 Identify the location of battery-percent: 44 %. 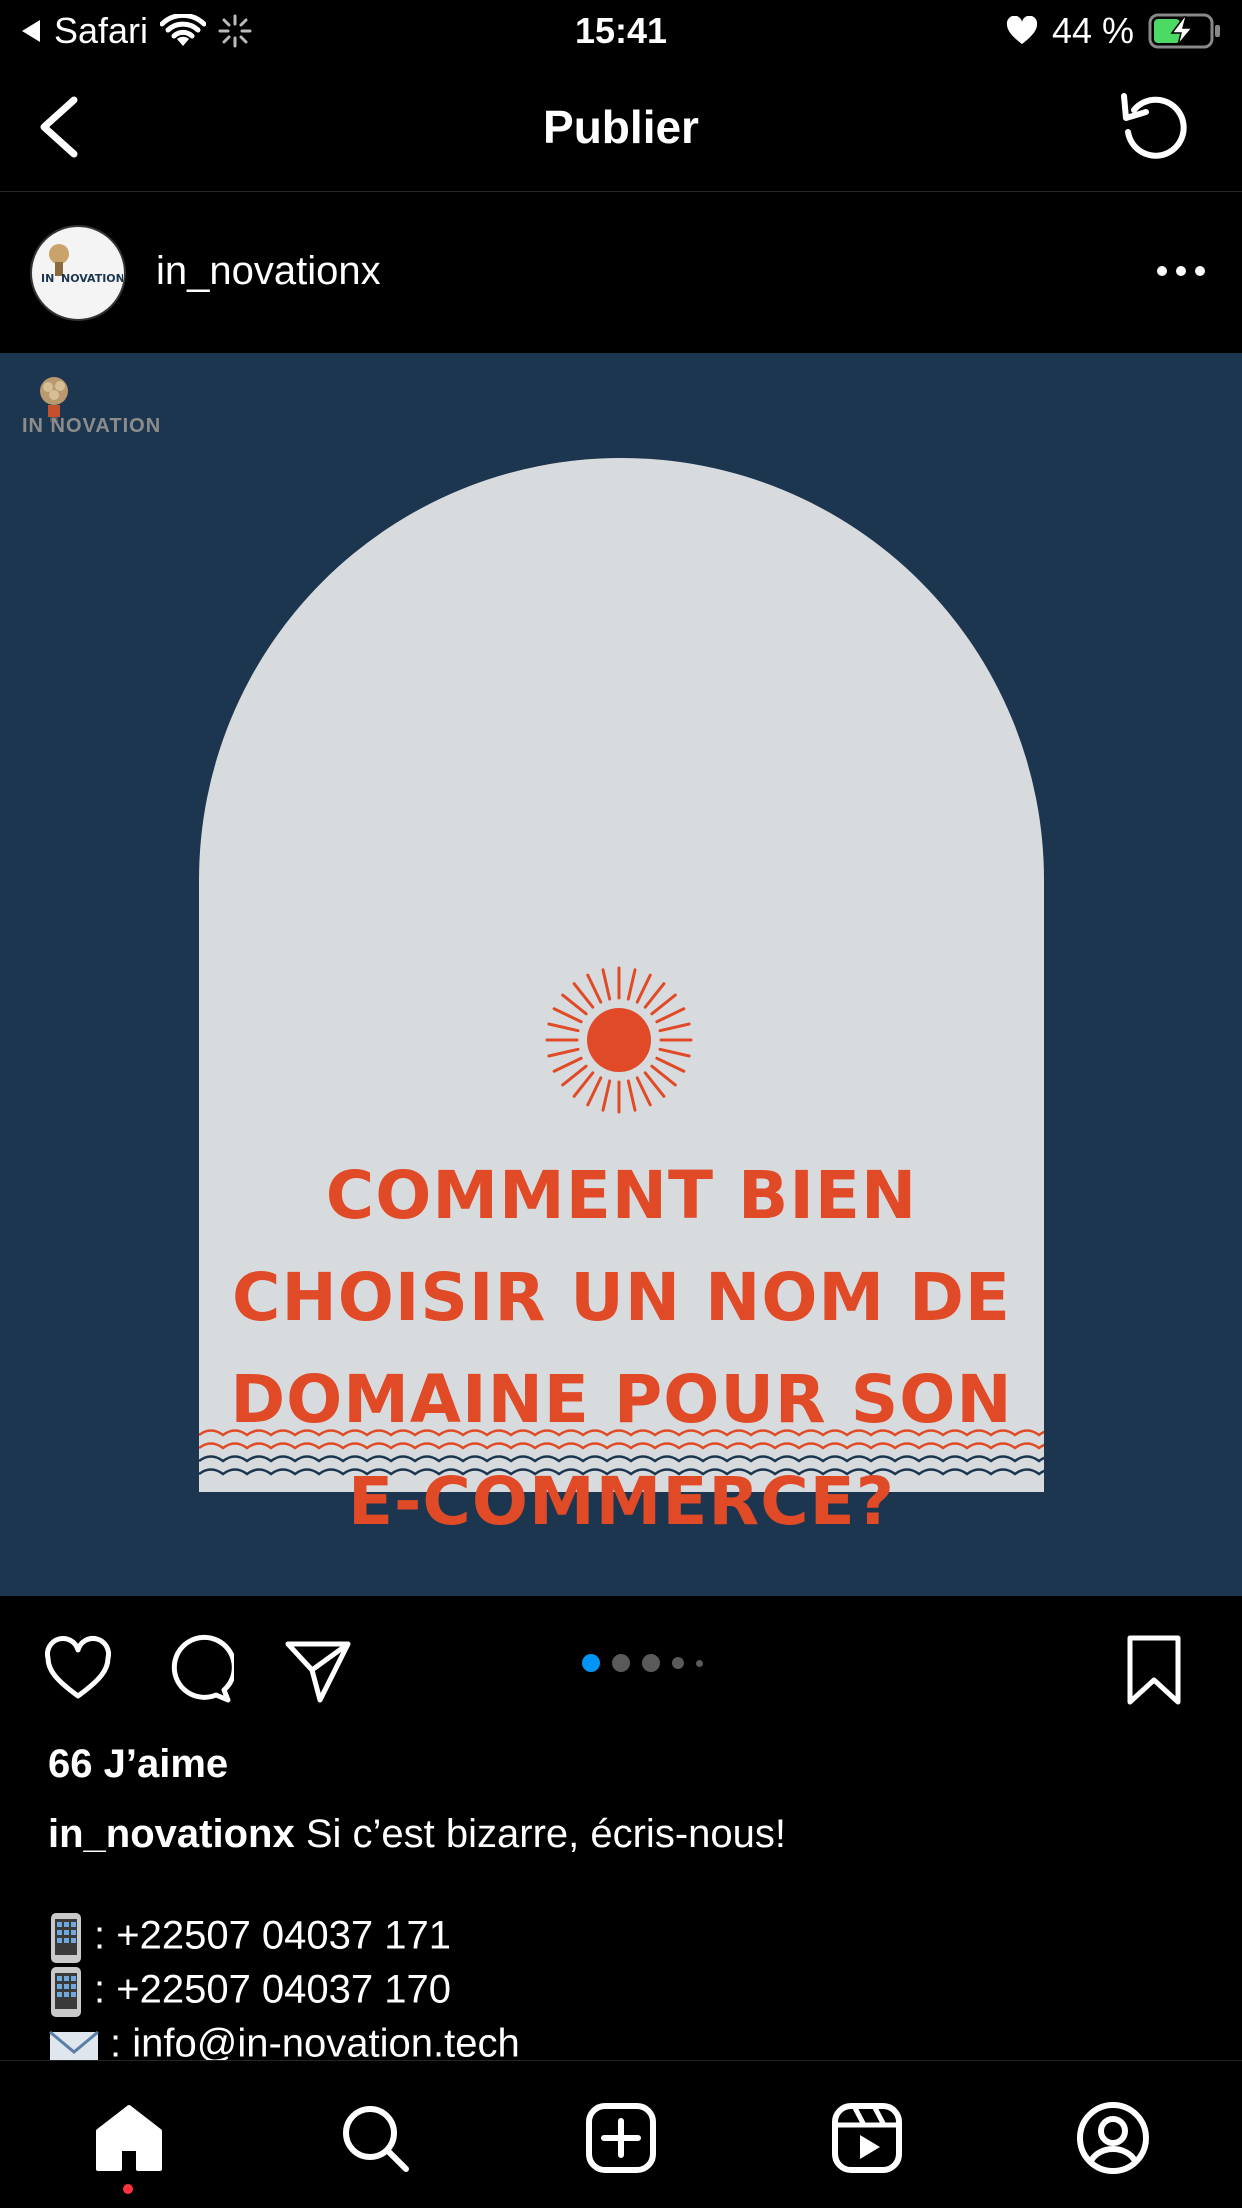
(1092, 30).